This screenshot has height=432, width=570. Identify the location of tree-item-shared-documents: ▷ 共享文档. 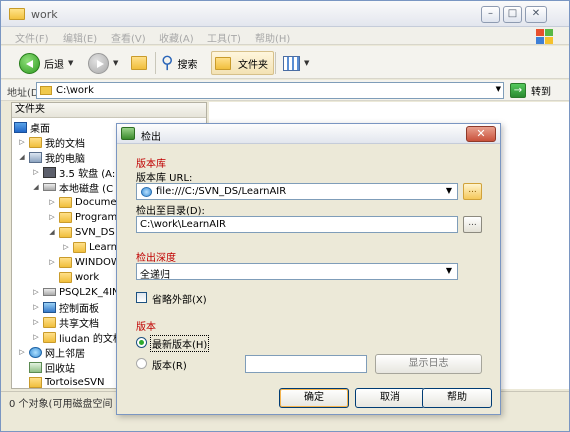
(65, 322).